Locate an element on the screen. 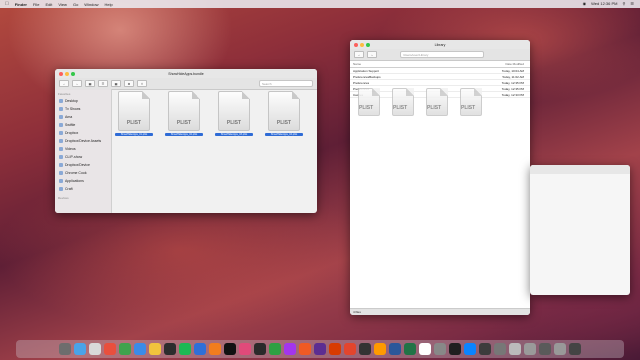  file-name: ShowHideApps_02.plist is located at coordinates (184, 134).